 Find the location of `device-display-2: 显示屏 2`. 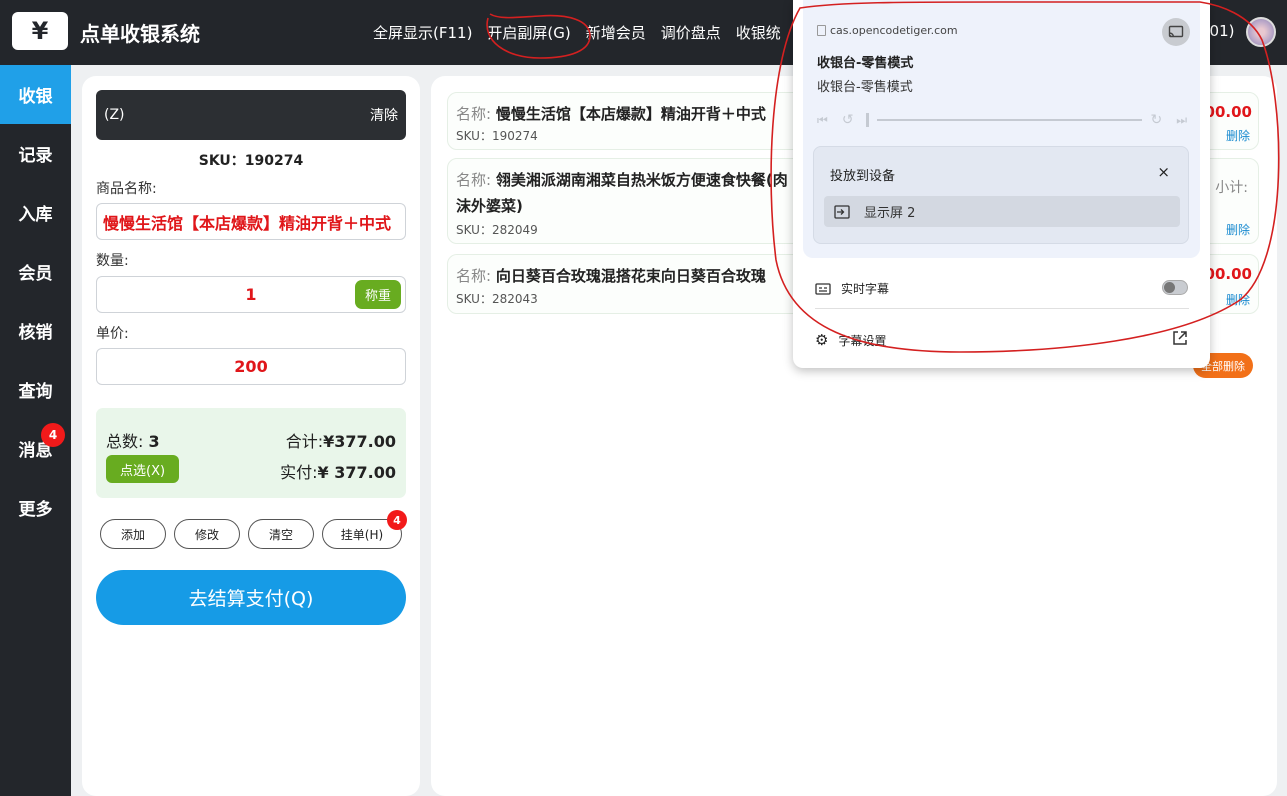

device-display-2: 显示屏 2 is located at coordinates (1002, 211).